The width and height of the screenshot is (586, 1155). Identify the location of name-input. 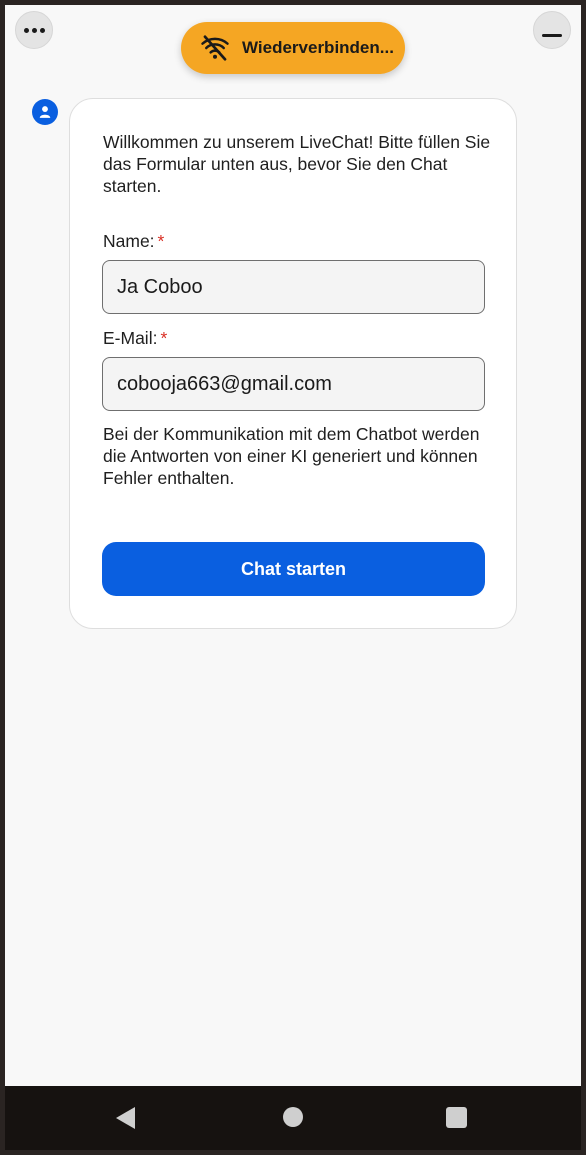
(293, 287).